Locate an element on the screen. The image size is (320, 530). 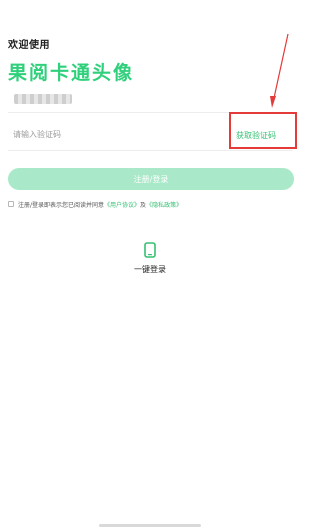
register-login-button: 注册/登录 is located at coordinates (151, 179).